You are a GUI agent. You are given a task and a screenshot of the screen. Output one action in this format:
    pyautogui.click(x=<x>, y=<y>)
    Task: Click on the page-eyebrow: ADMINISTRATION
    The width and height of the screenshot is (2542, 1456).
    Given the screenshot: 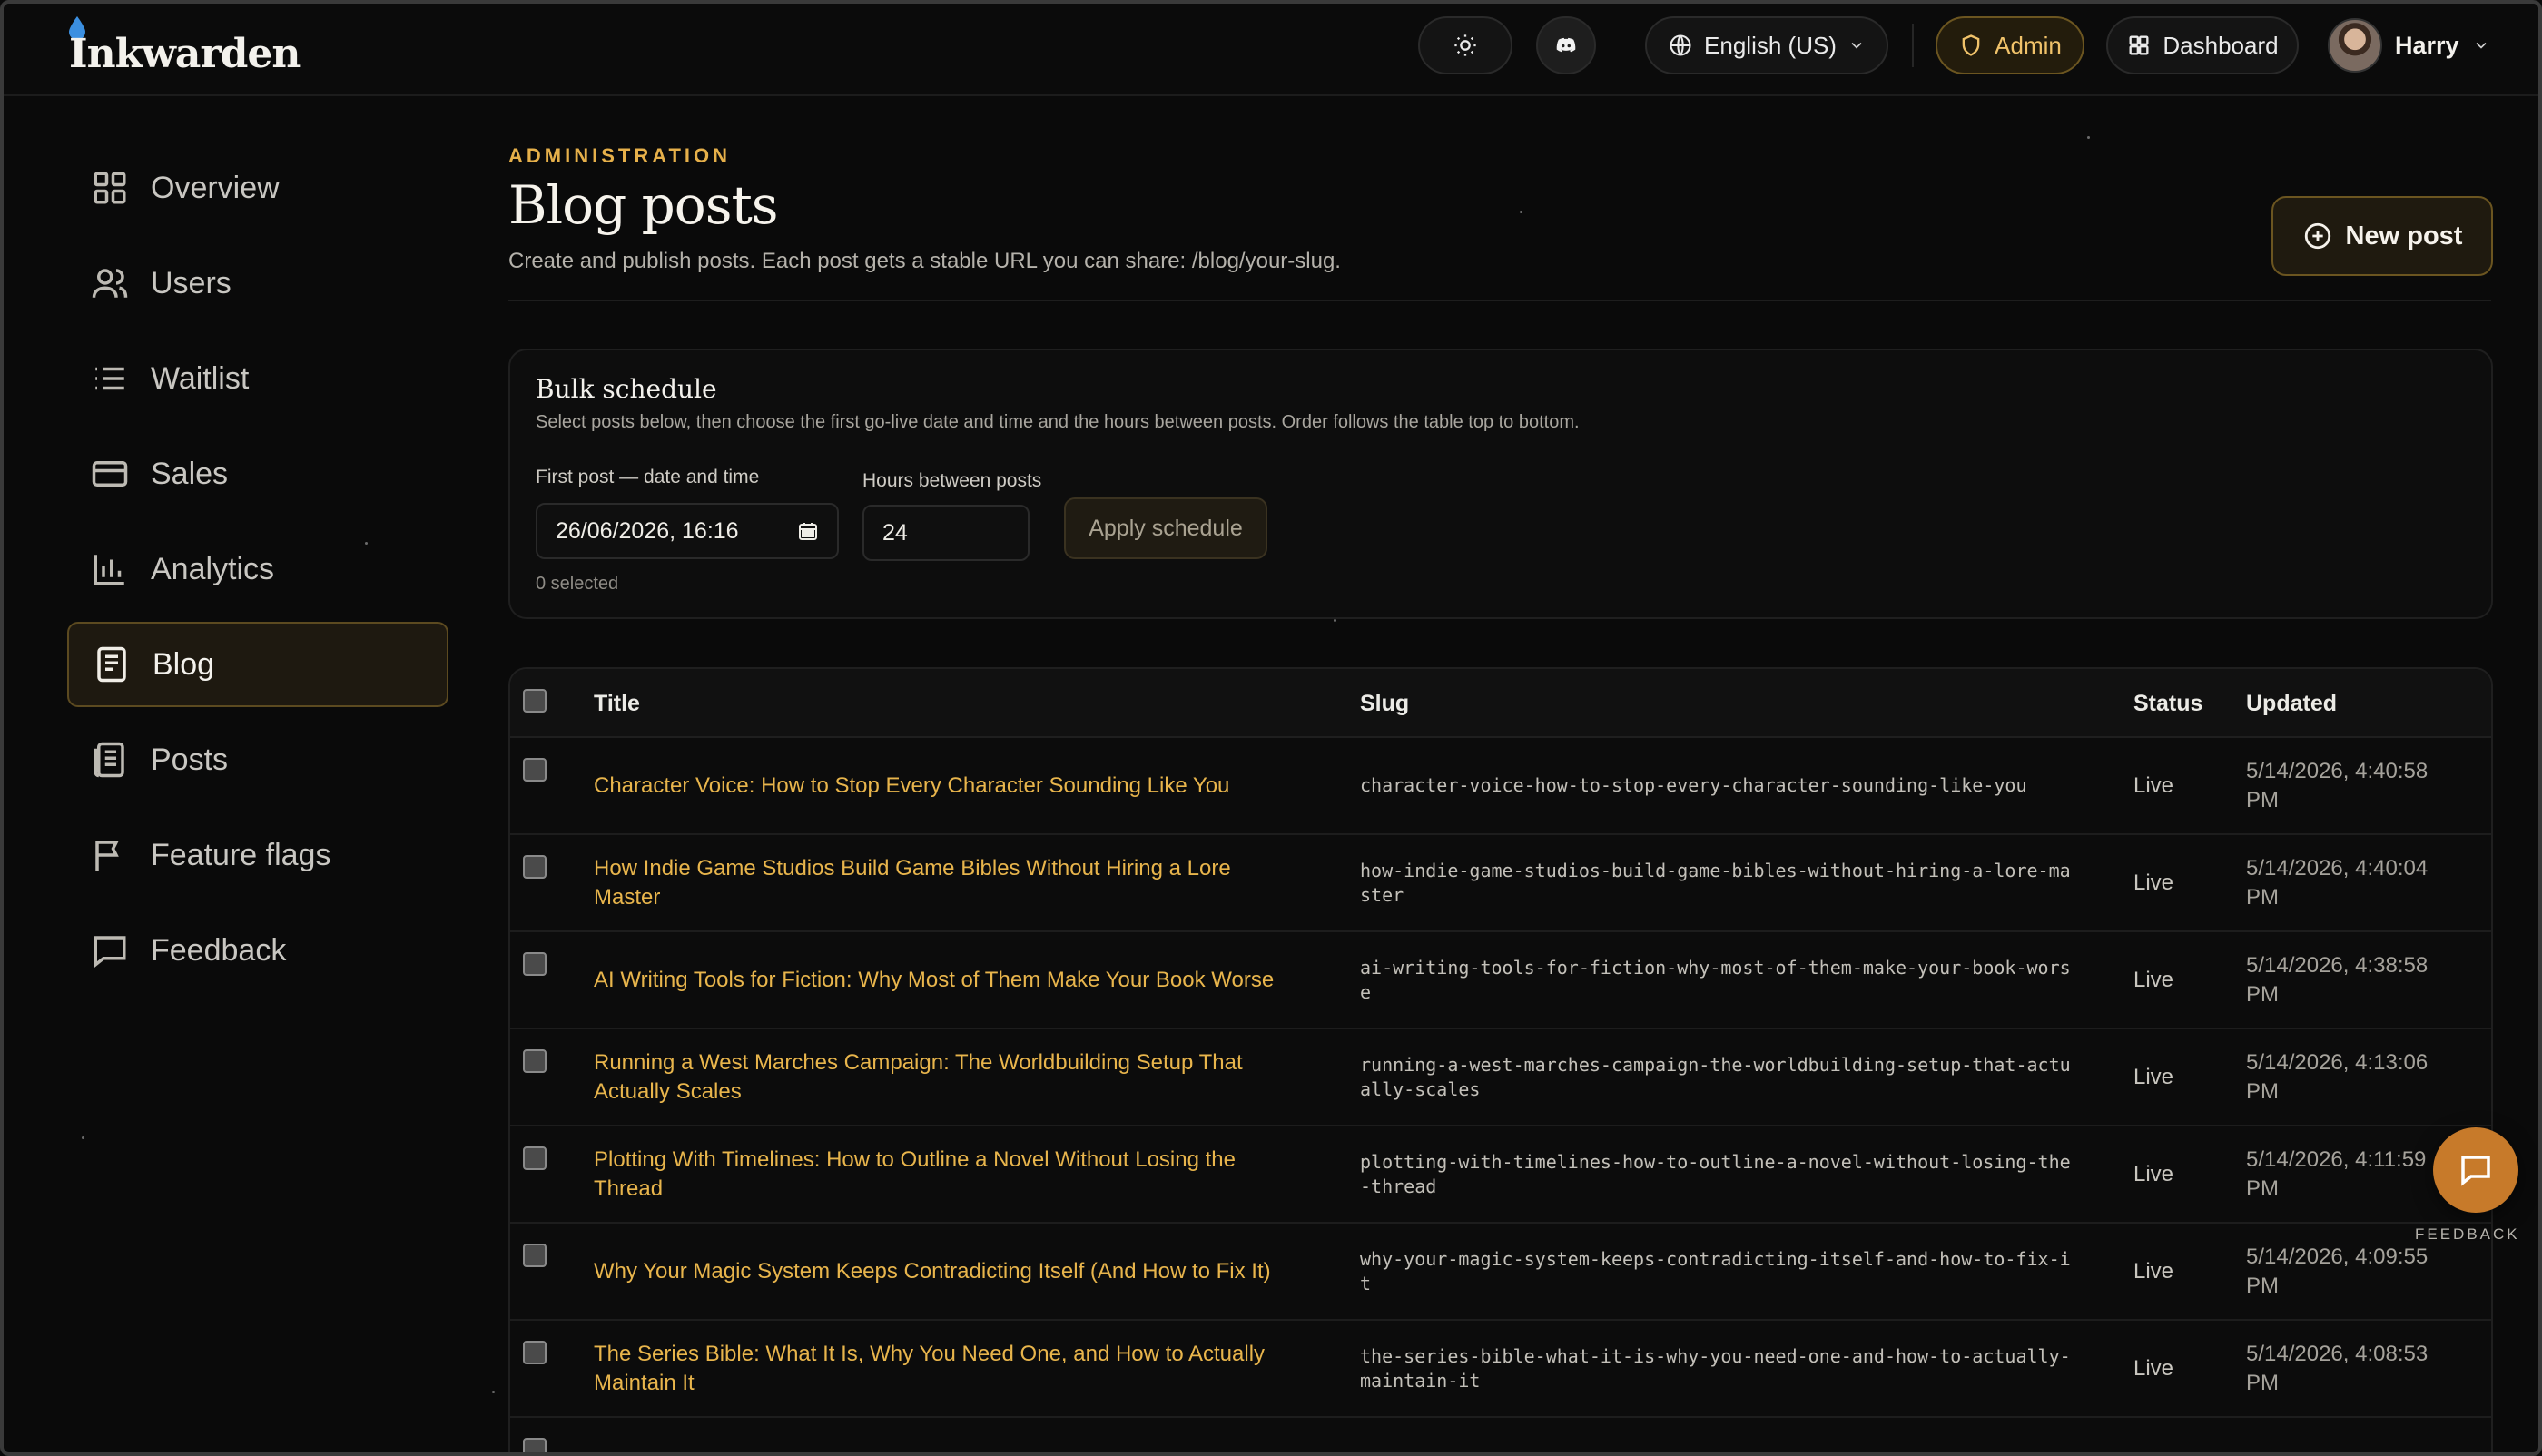 What is the action you would take?
    pyautogui.click(x=620, y=155)
    